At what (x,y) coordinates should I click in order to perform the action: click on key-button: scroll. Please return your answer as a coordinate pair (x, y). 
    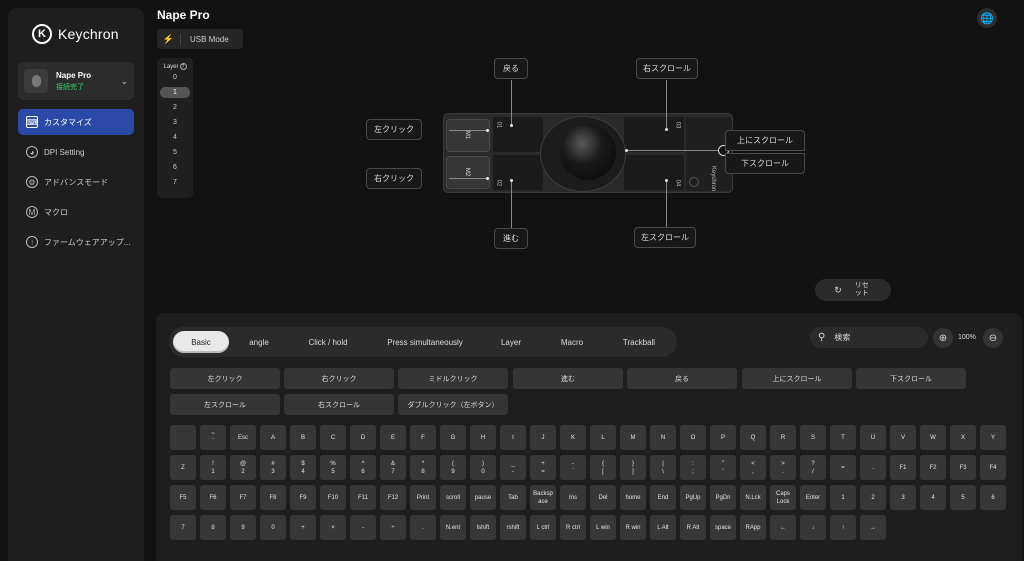
    Looking at the image, I should click on (453, 497).